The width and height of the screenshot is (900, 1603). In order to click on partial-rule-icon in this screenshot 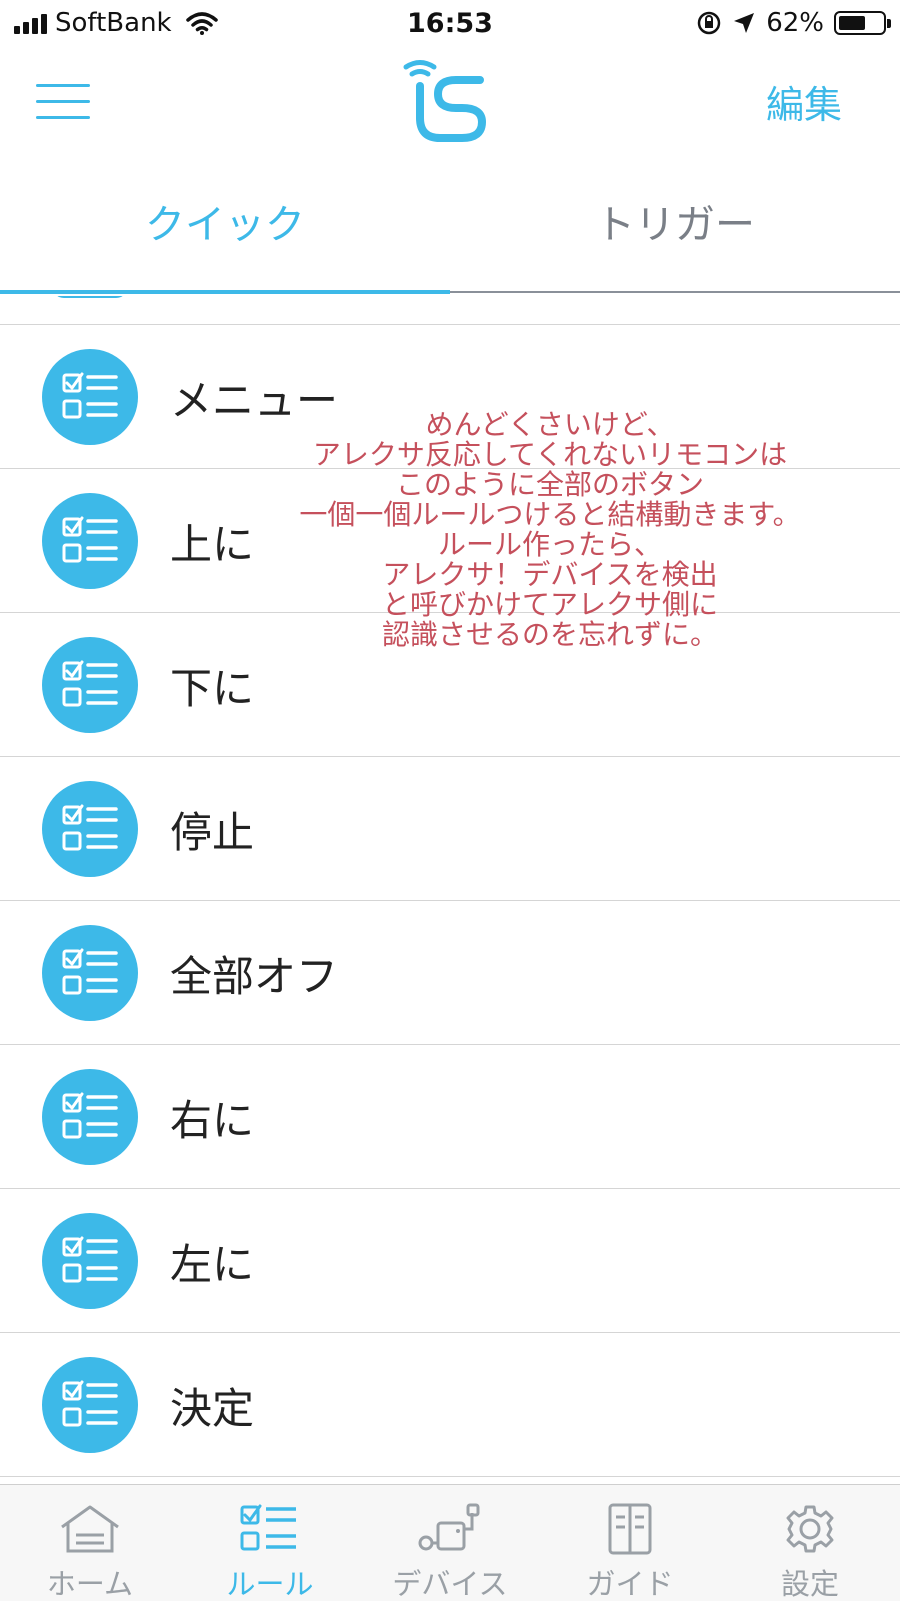, I will do `click(90, 297)`.